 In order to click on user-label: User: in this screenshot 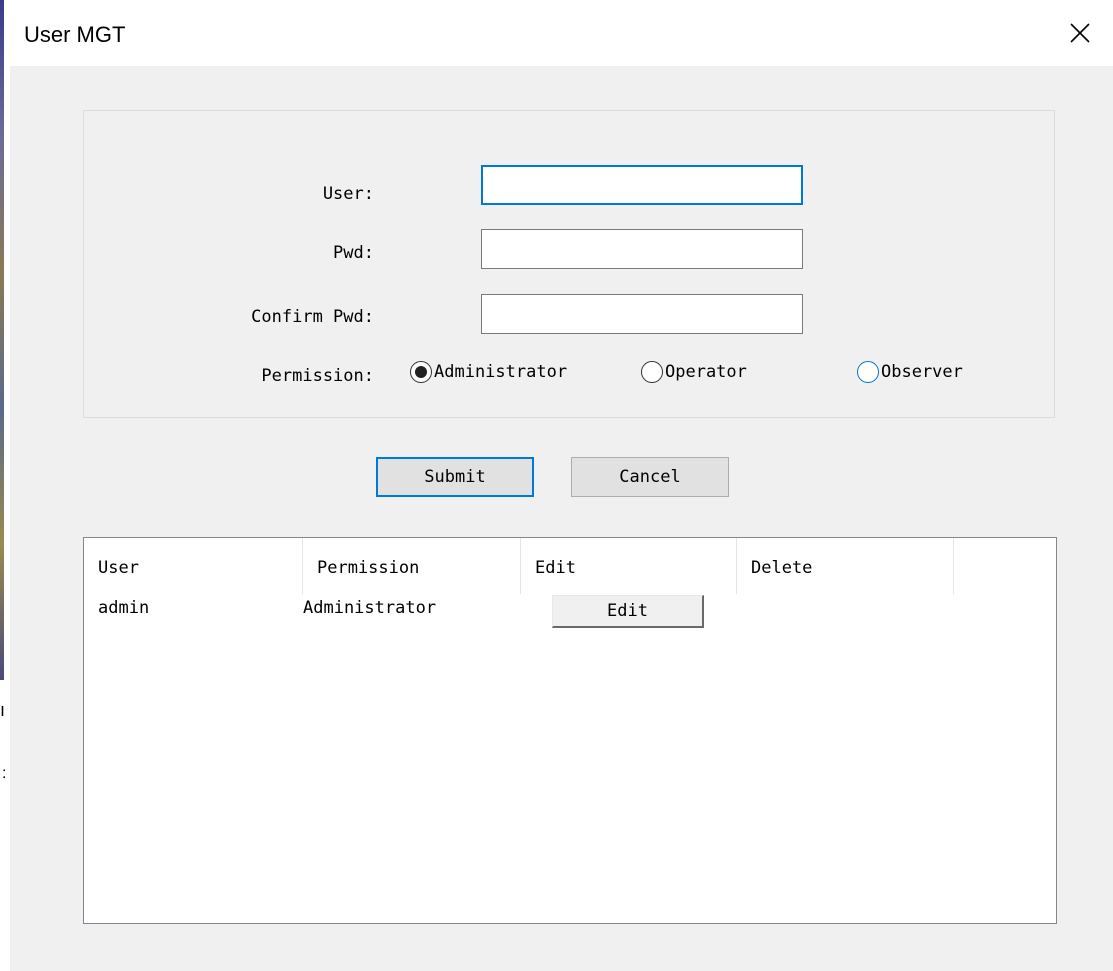, I will do `click(348, 194)`.